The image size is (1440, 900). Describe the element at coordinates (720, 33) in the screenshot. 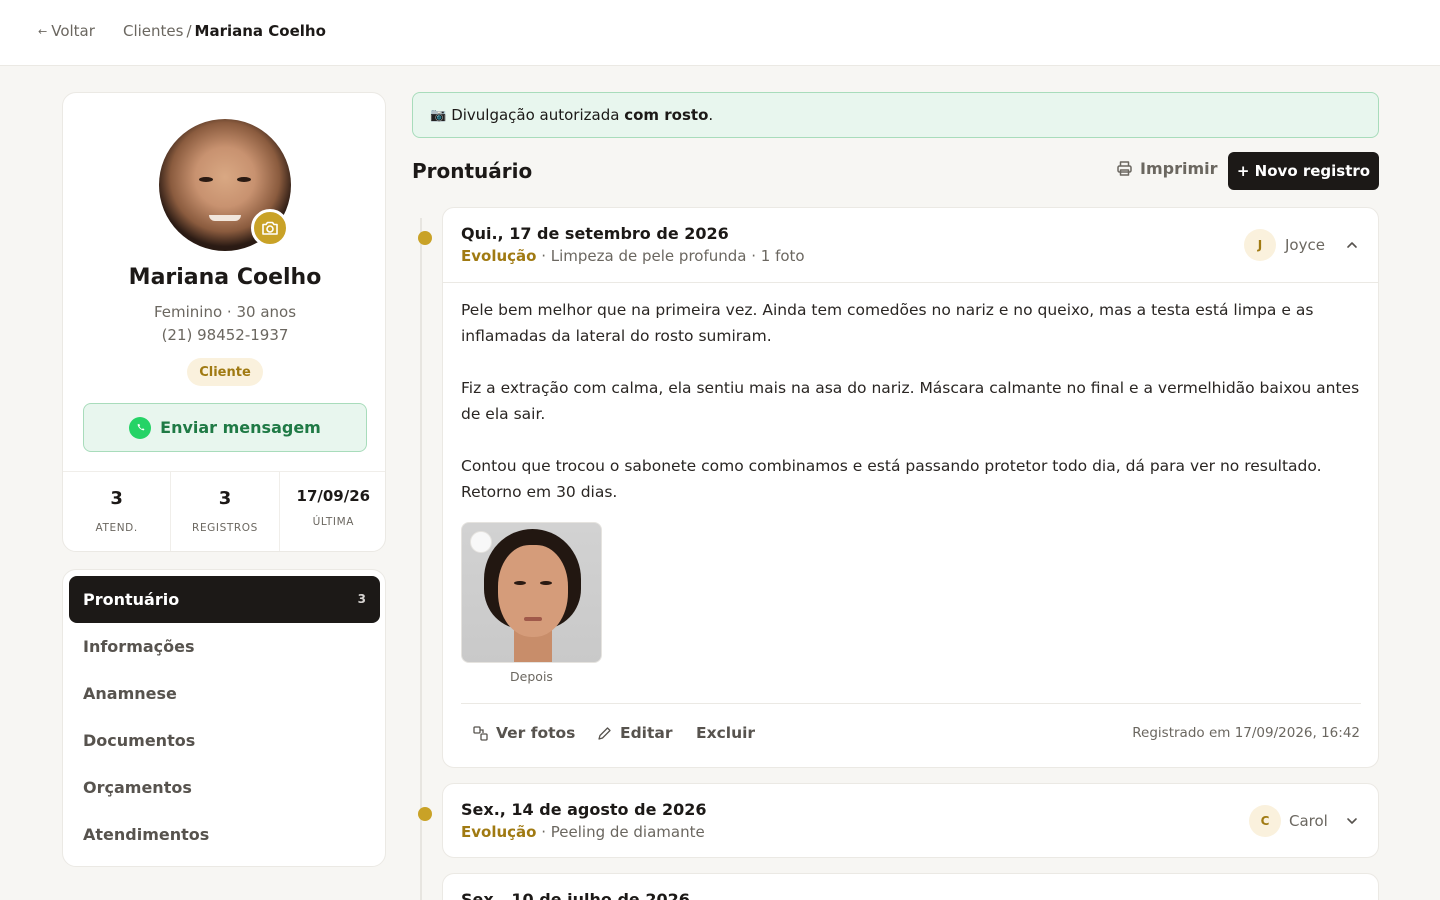

I see `top-bar: ← Voltar Clientes / Mariana Coelho` at that location.